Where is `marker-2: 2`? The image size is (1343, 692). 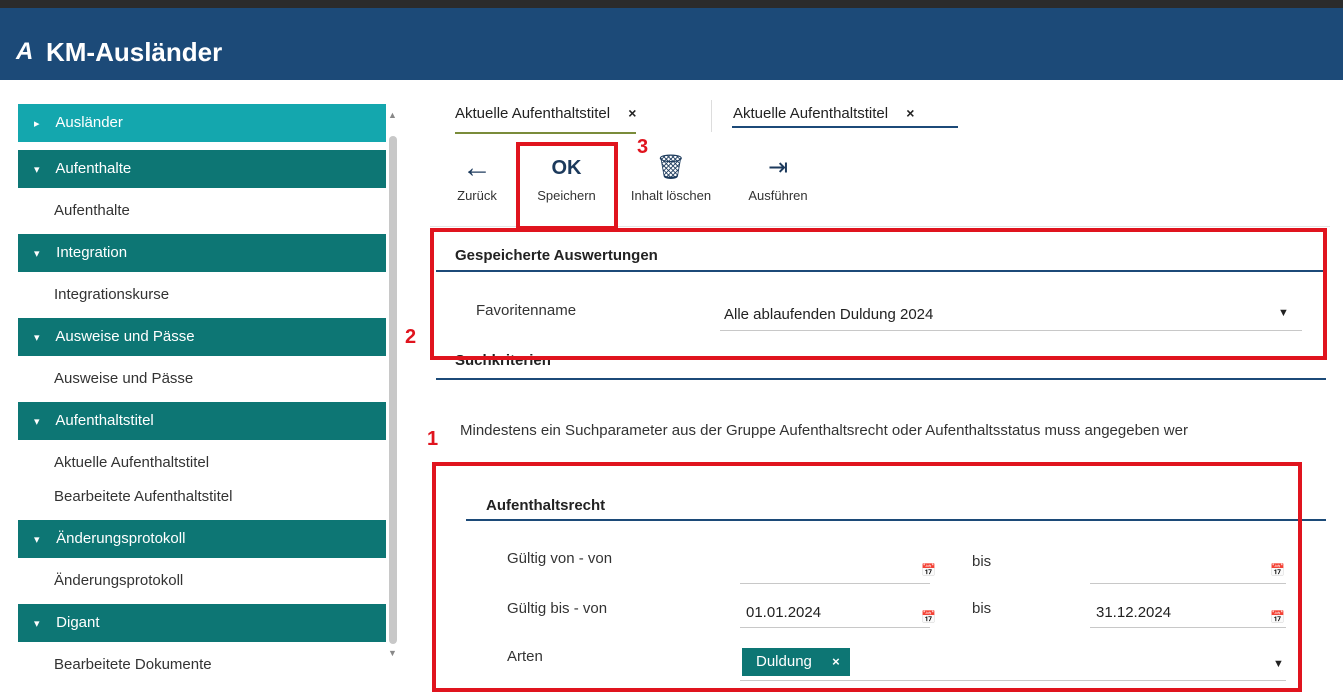
marker-2: 2 is located at coordinates (411, 337).